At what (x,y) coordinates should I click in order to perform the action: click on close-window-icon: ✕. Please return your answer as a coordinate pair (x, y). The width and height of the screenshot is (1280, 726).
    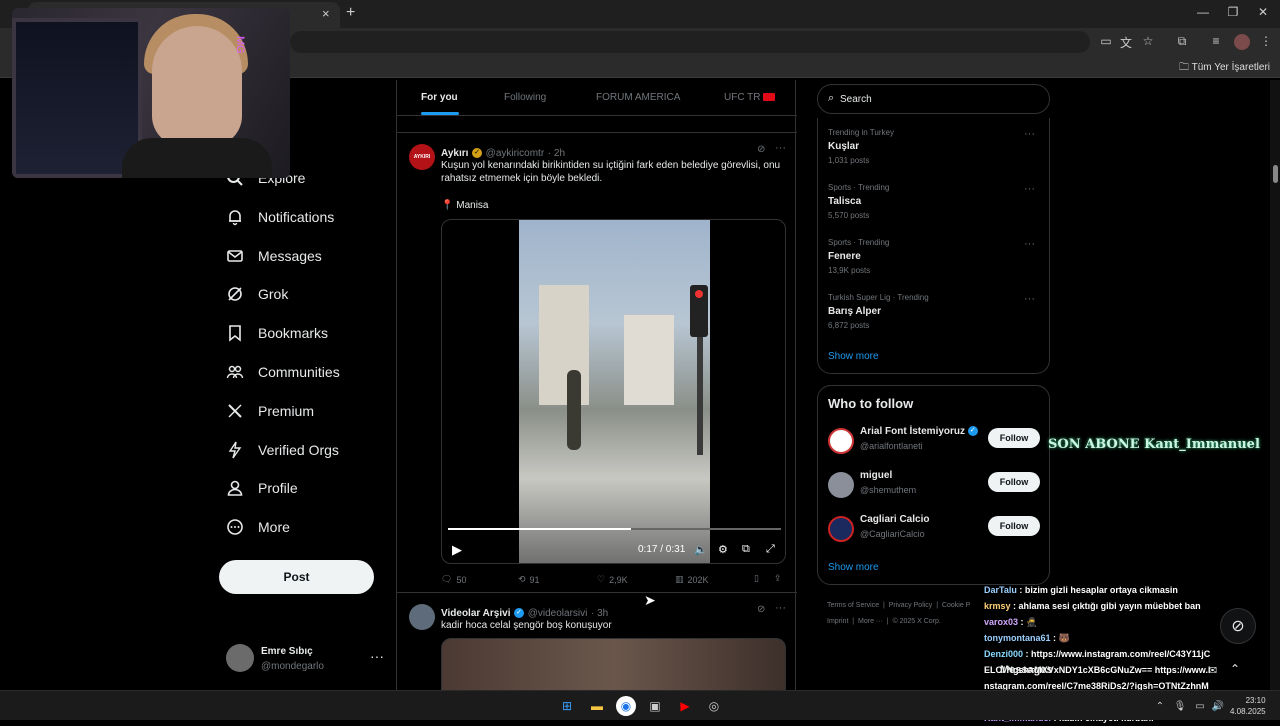
    Looking at the image, I should click on (1263, 12).